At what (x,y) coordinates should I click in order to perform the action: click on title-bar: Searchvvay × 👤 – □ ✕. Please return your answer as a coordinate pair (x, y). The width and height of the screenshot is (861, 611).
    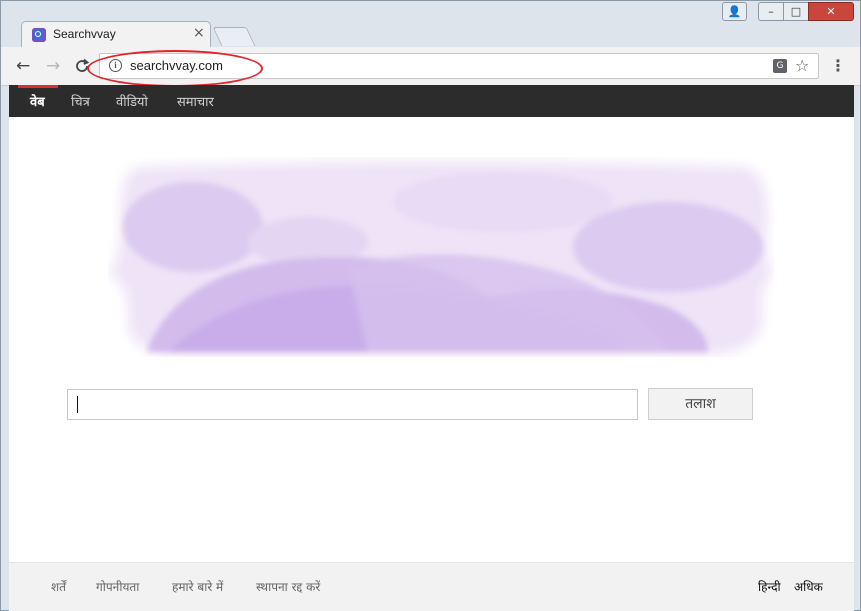
    Looking at the image, I should click on (430, 24).